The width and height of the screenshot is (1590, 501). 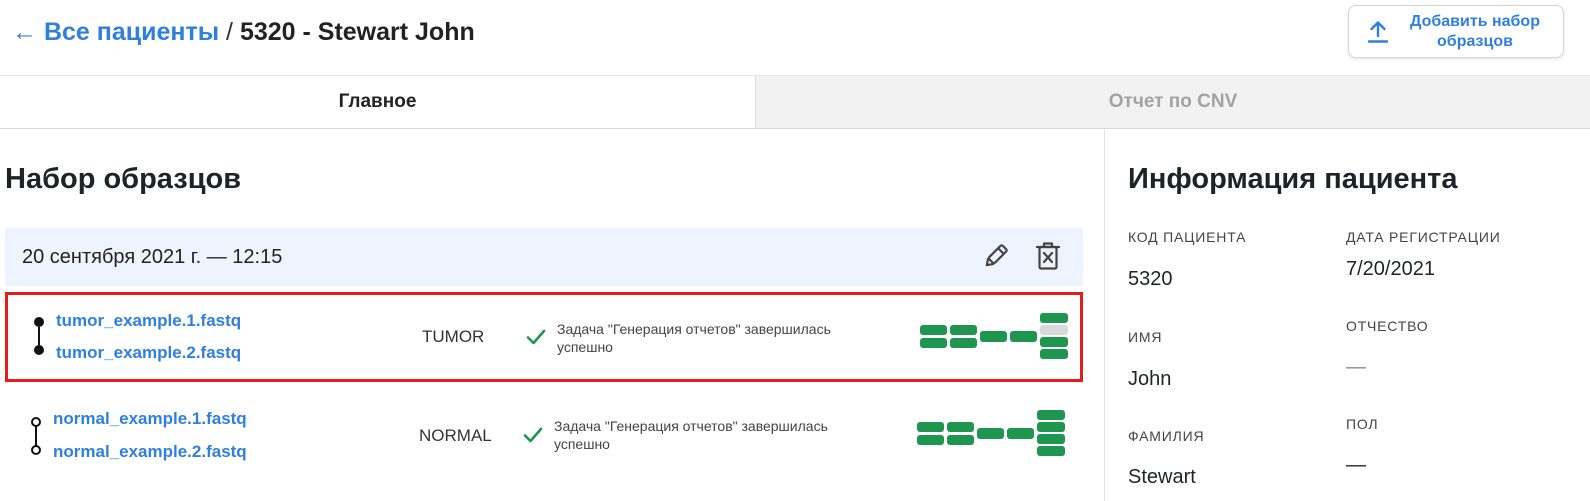 What do you see at coordinates (1475, 31) in the screenshot?
I see `add-sample-set-label: Добавить набор образцов` at bounding box center [1475, 31].